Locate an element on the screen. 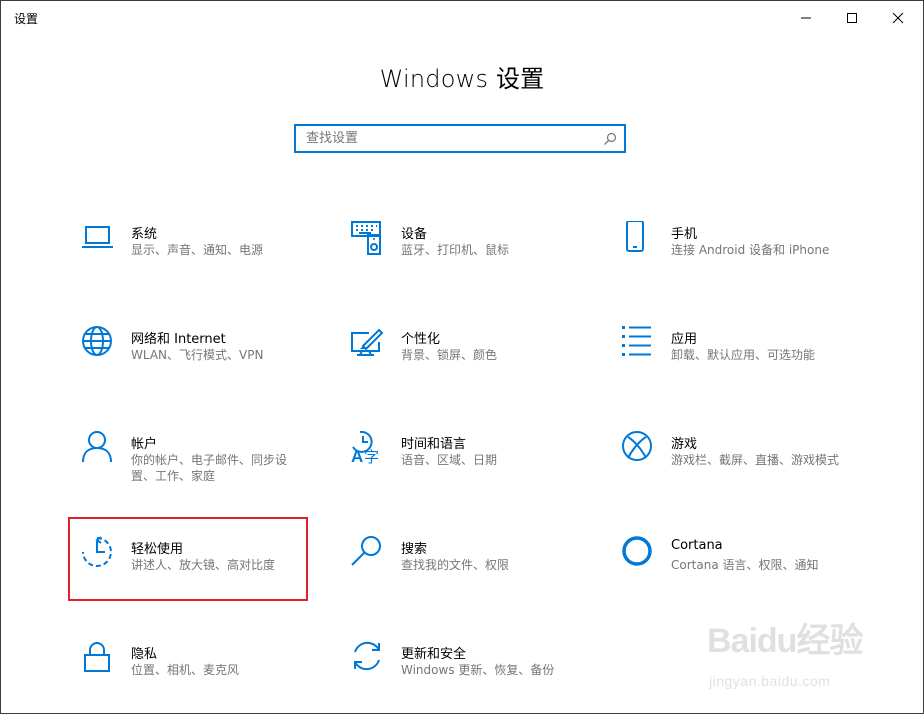 The image size is (924, 721). tile-description: 背景、锁屏、颜色 is located at coordinates (449, 355).